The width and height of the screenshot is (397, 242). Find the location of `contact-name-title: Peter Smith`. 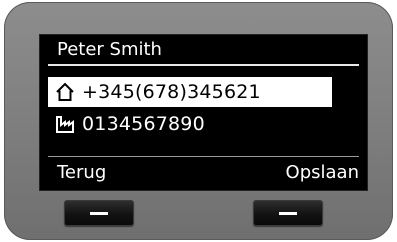

contact-name-title: Peter Smith is located at coordinates (109, 49).